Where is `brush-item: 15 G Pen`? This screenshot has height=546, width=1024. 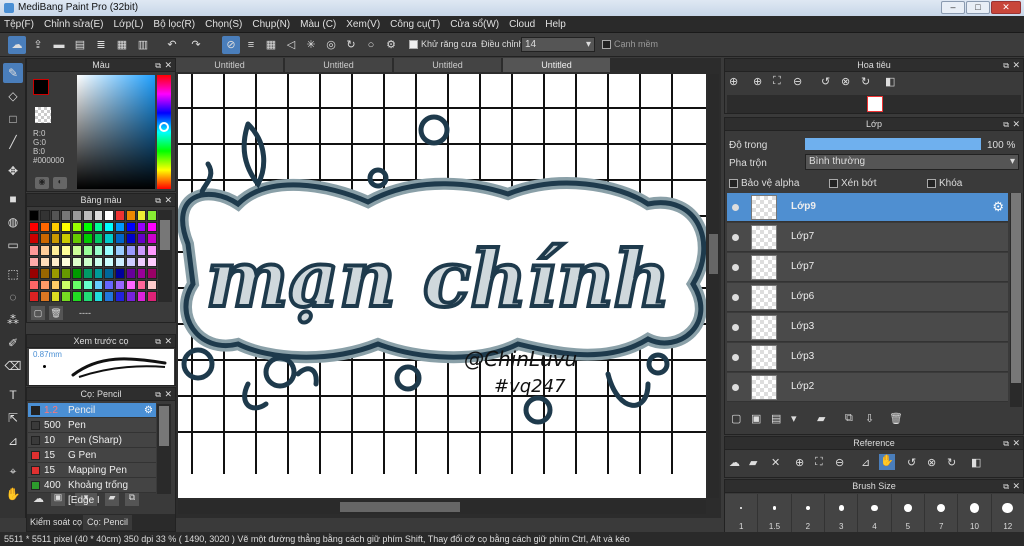 brush-item: 15 G Pen is located at coordinates (92, 455).